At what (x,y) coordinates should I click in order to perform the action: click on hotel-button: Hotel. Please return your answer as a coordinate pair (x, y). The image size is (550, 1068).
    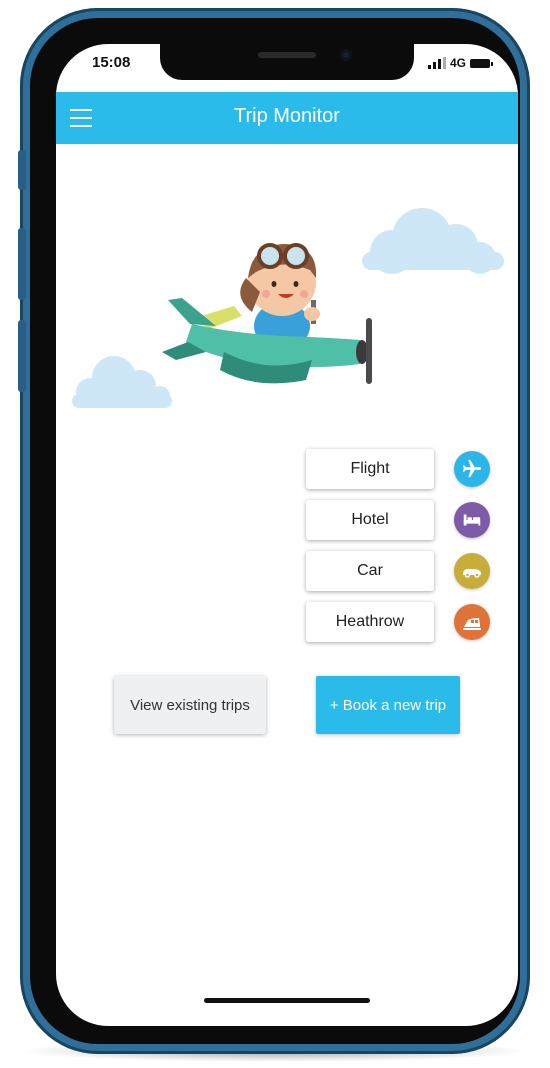
    Looking at the image, I should click on (370, 520).